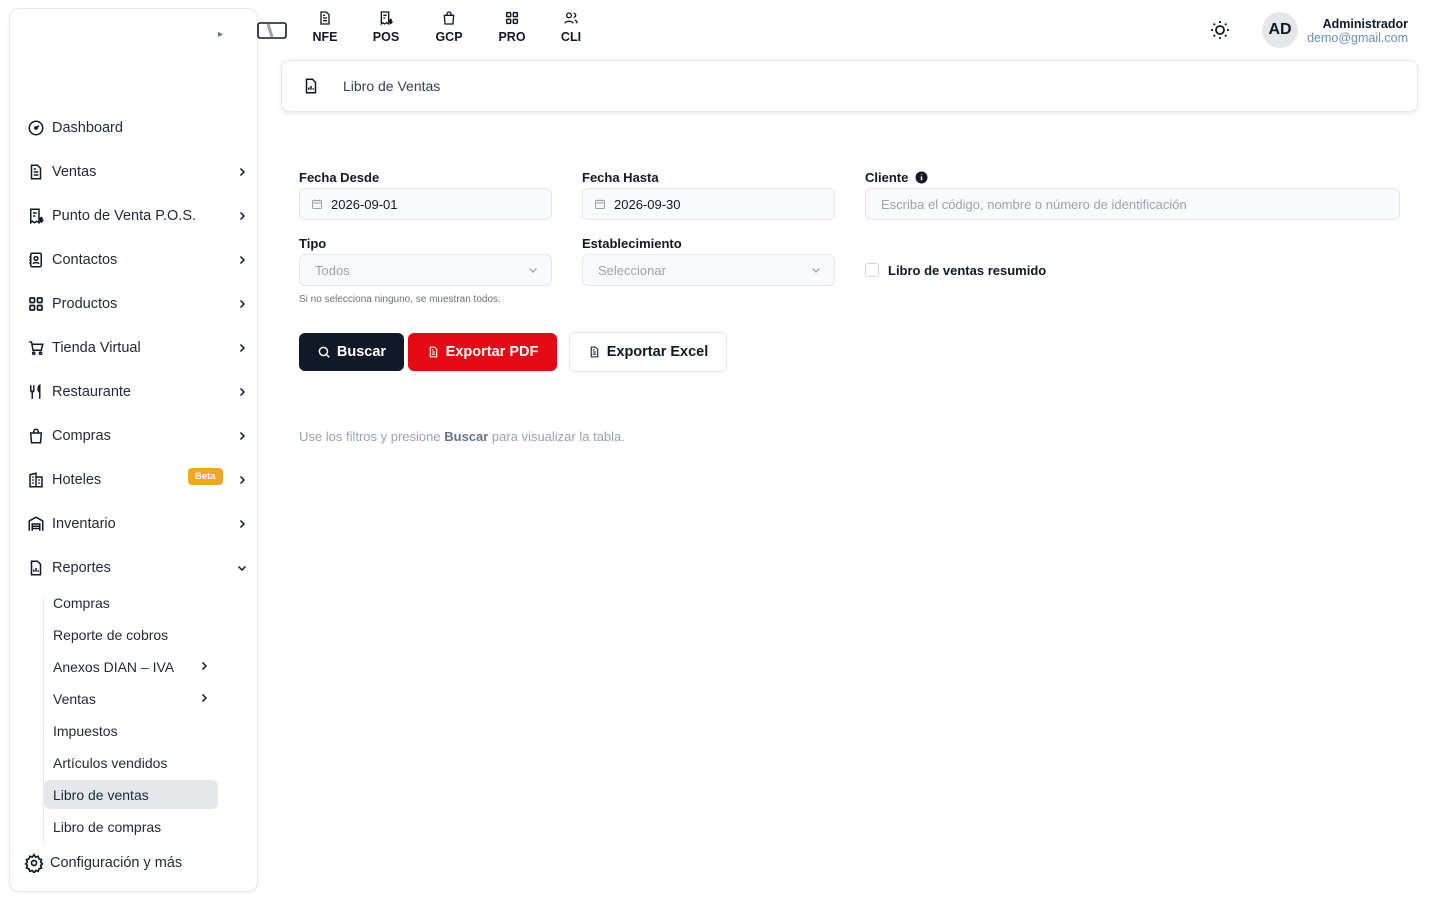 Image resolution: width=1440 pixels, height=900 pixels. Describe the element at coordinates (138, 128) in the screenshot. I see `sidebar-item-dashboard: Dashboard` at that location.